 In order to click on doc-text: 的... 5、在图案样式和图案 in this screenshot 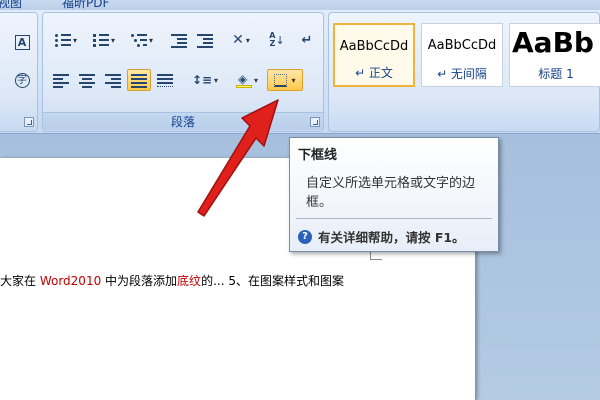, I will do `click(272, 281)`.